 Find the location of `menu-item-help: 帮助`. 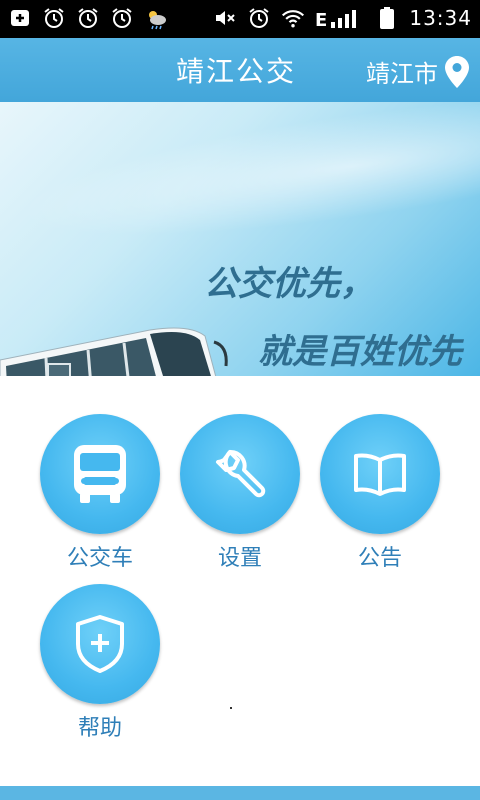

menu-item-help: 帮助 is located at coordinates (100, 663).